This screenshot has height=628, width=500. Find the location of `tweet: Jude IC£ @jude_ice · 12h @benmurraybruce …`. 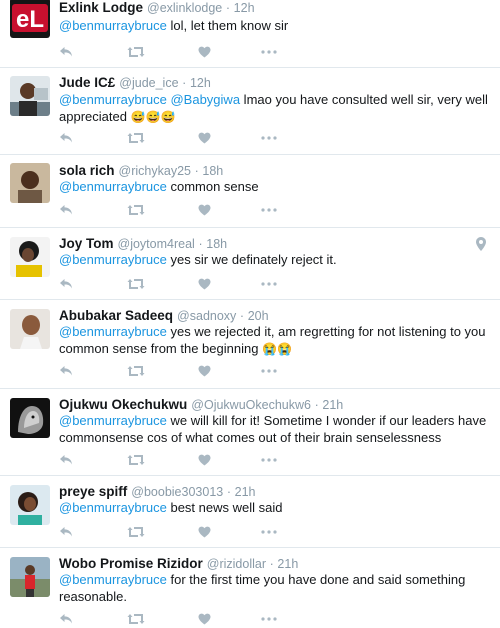

tweet: Jude IC£ @jude_ice · 12h @benmurraybruce … is located at coordinates (250, 111).